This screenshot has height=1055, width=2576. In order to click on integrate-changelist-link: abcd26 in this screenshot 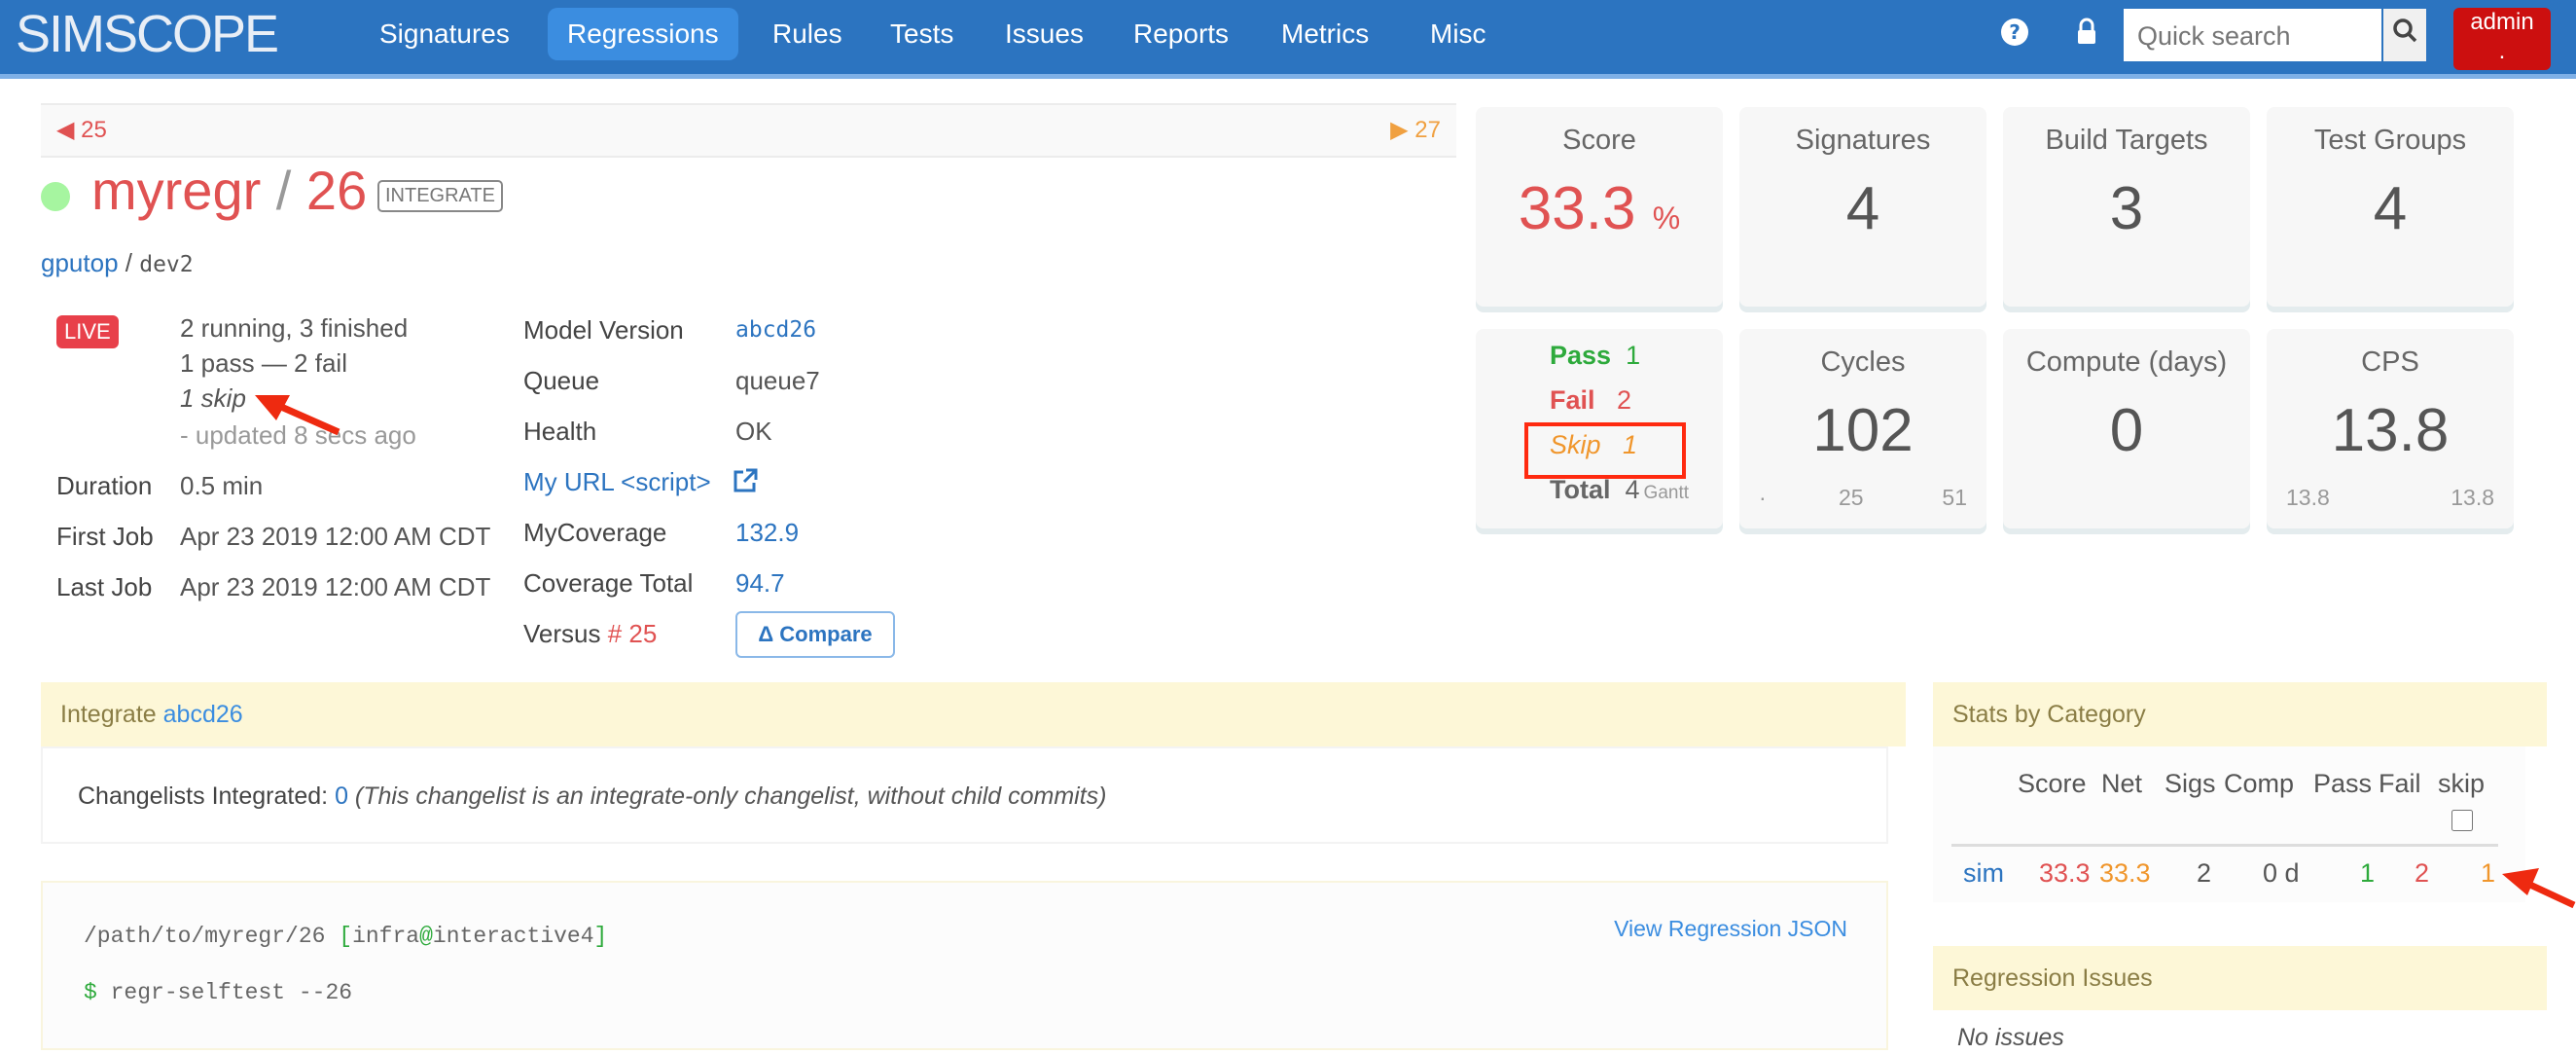, I will do `click(203, 714)`.